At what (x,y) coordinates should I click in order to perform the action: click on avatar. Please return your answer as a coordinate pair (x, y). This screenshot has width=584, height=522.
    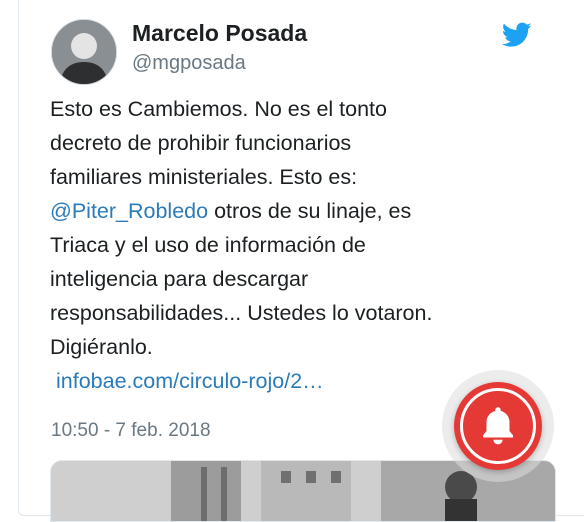
    Looking at the image, I should click on (84, 52).